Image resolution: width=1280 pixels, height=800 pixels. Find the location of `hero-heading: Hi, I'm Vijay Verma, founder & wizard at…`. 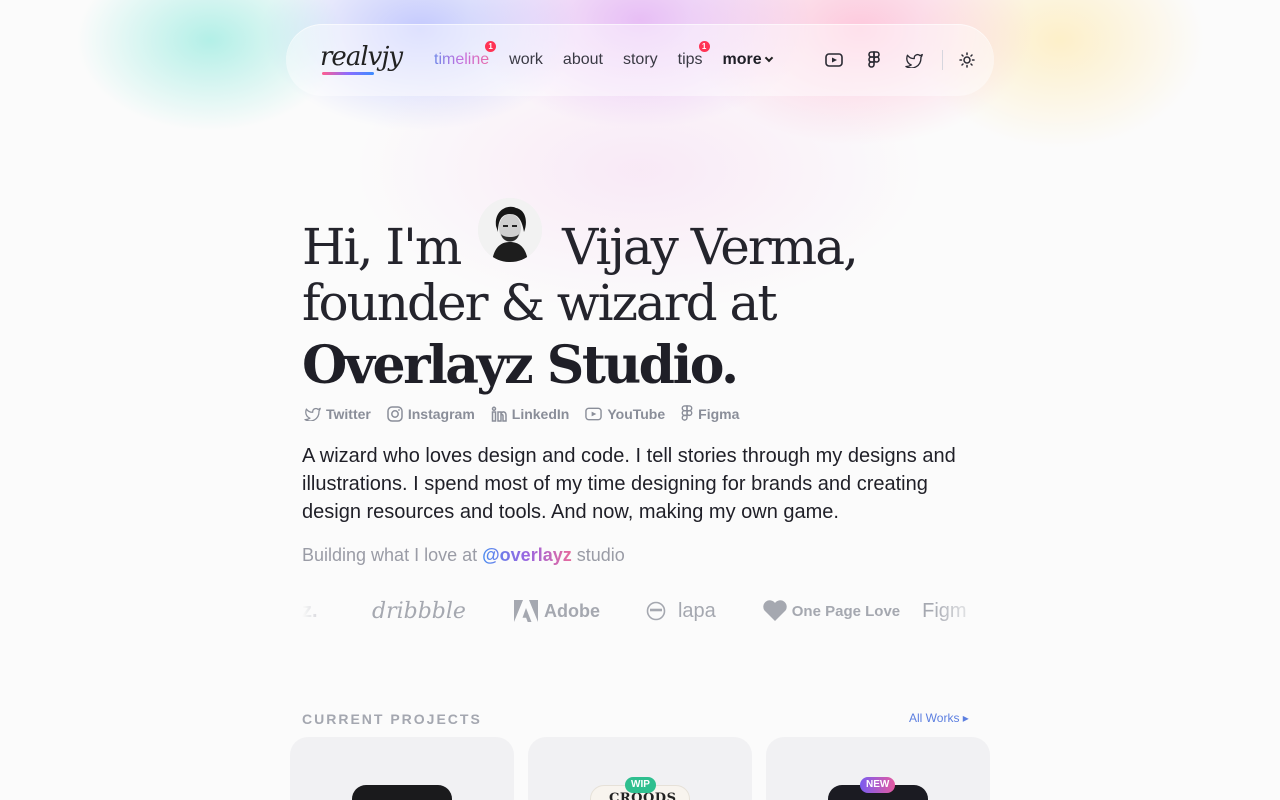

hero-heading: Hi, I'm Vijay Verma, founder & wizard at… is located at coordinates (652, 299).